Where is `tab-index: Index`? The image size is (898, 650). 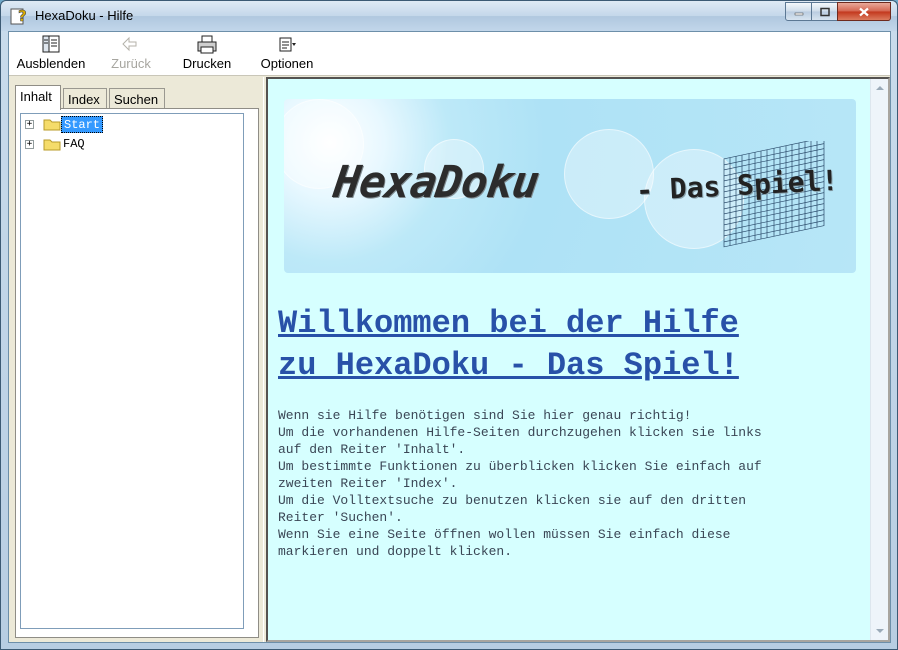 tab-index: Index is located at coordinates (85, 98).